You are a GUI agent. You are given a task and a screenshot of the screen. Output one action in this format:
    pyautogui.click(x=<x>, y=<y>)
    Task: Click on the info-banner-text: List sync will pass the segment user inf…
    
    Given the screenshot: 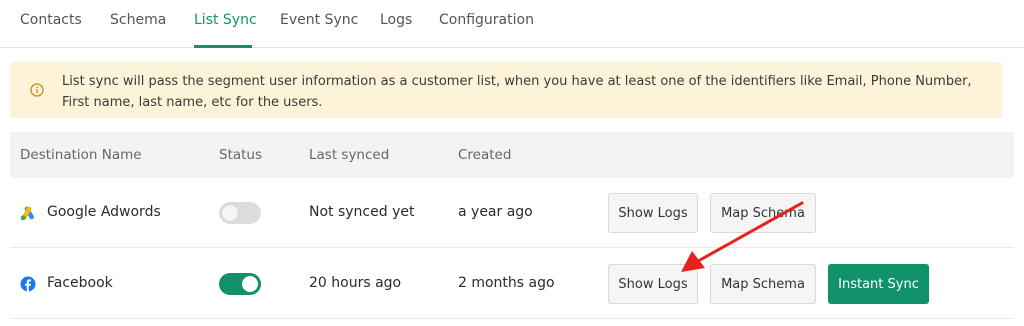 What is the action you would take?
    pyautogui.click(x=517, y=92)
    